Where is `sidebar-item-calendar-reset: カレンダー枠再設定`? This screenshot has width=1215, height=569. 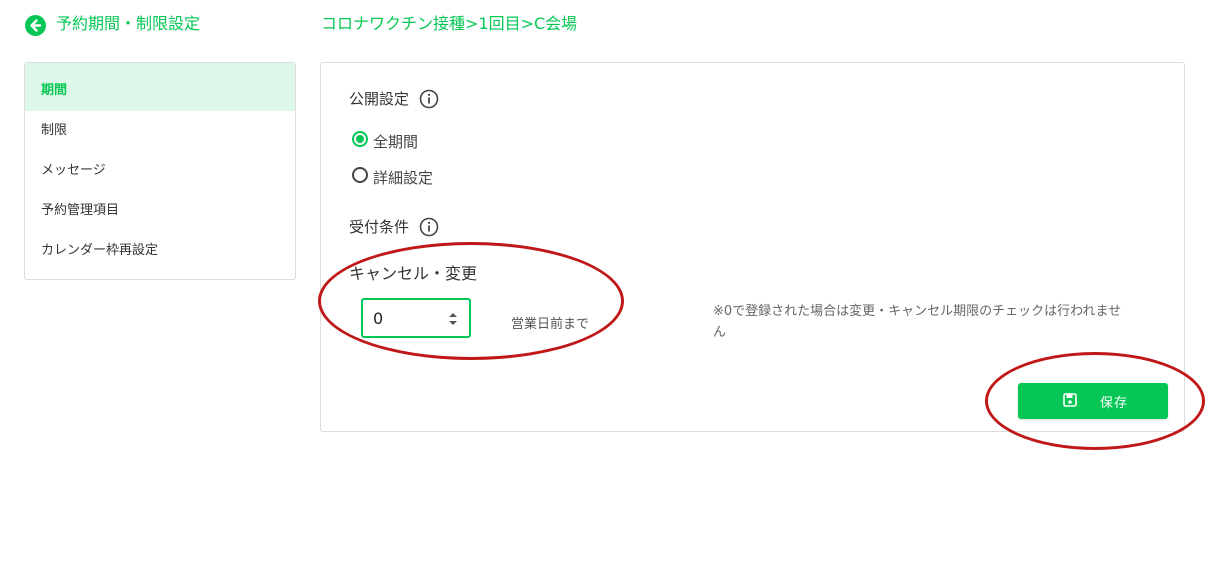 sidebar-item-calendar-reset: カレンダー枠再設定 is located at coordinates (160, 251).